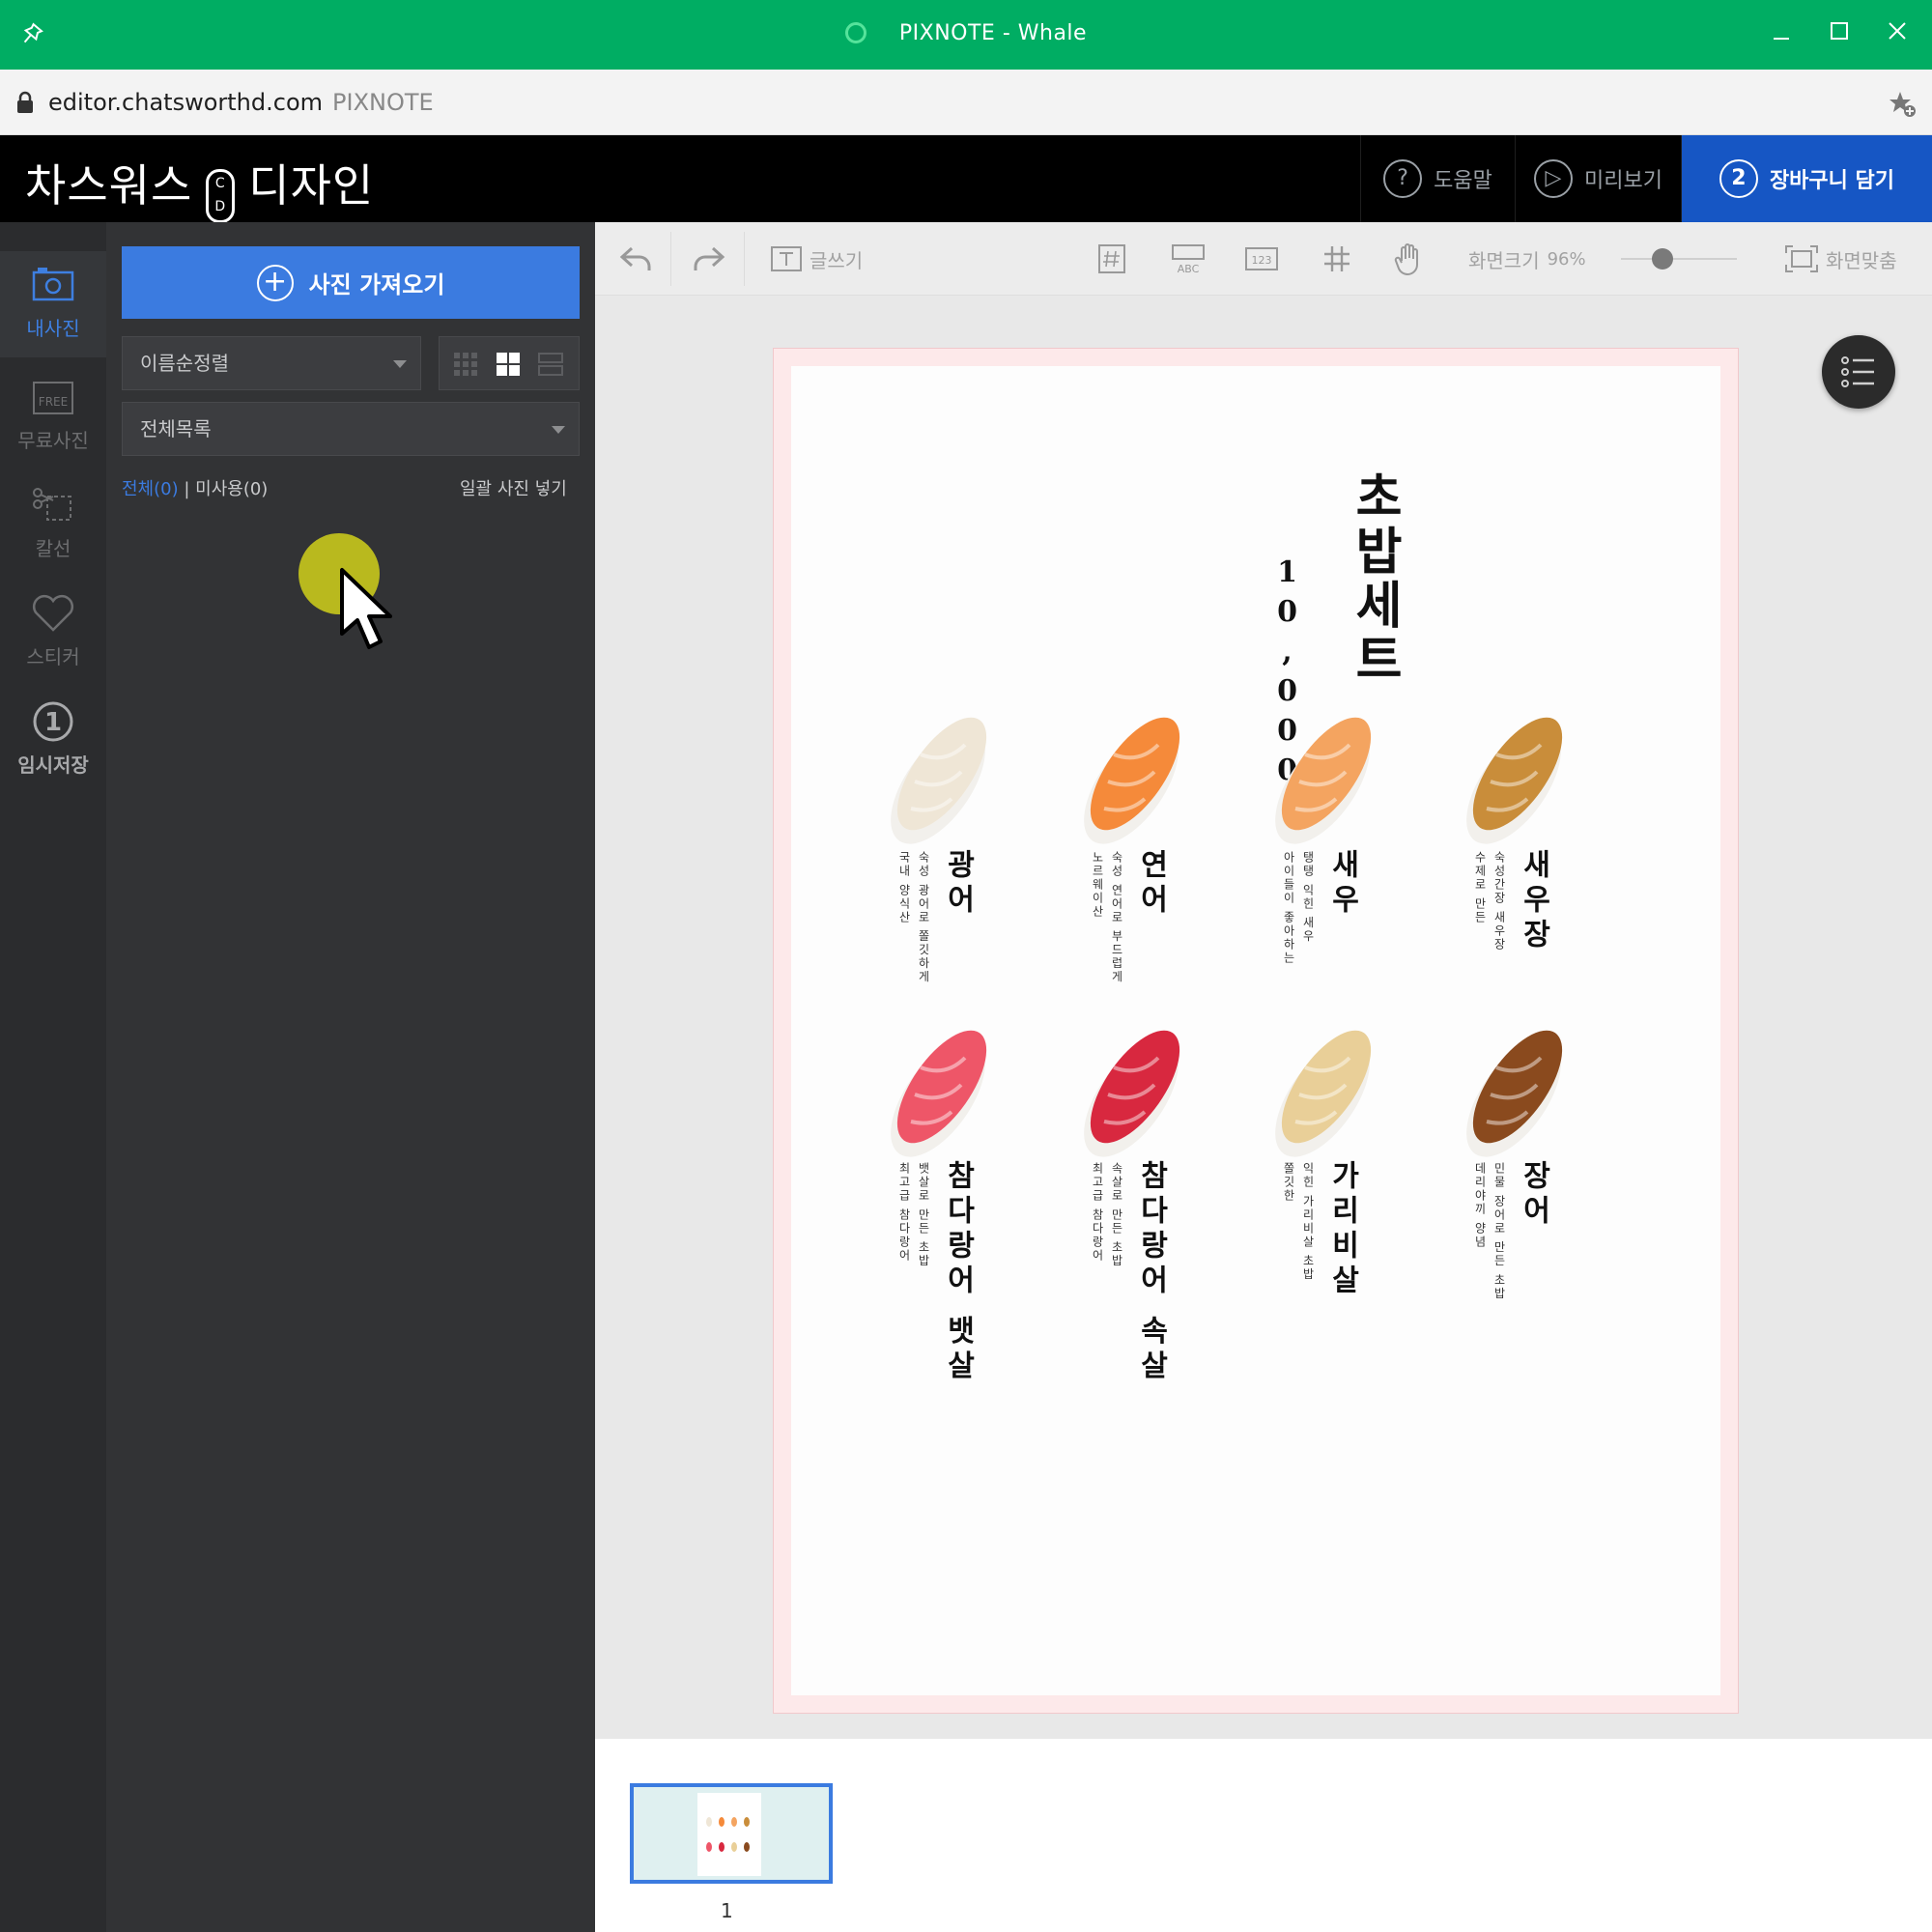 This screenshot has height=1932, width=1932. I want to click on window-title: PIXNOTE - Whale, so click(966, 33).